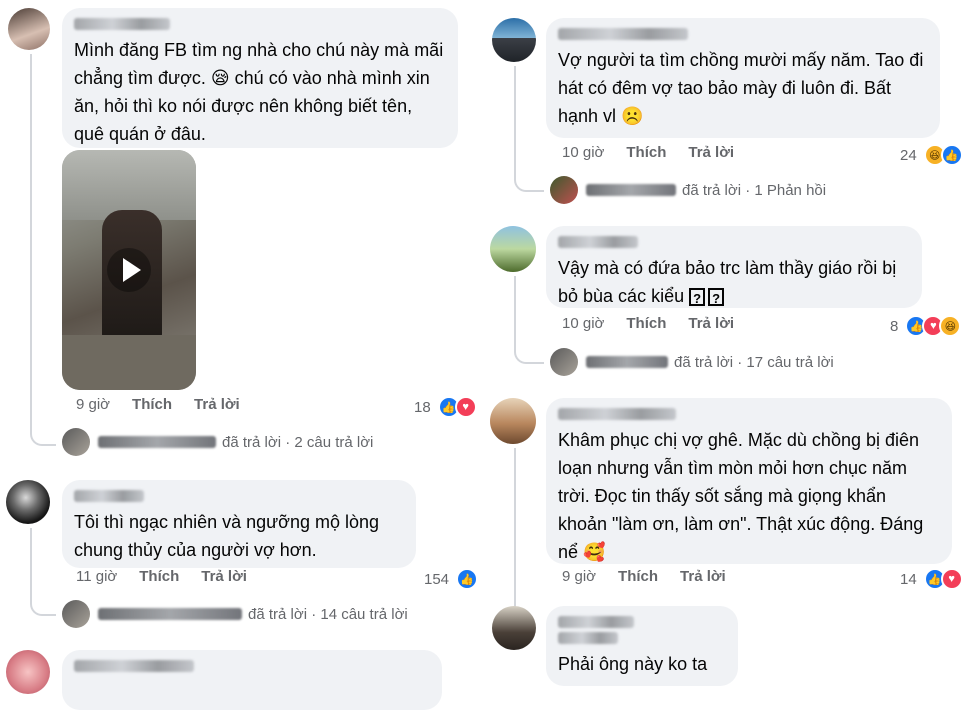  What do you see at coordinates (894, 326) in the screenshot?
I see `reaction-count: 8` at bounding box center [894, 326].